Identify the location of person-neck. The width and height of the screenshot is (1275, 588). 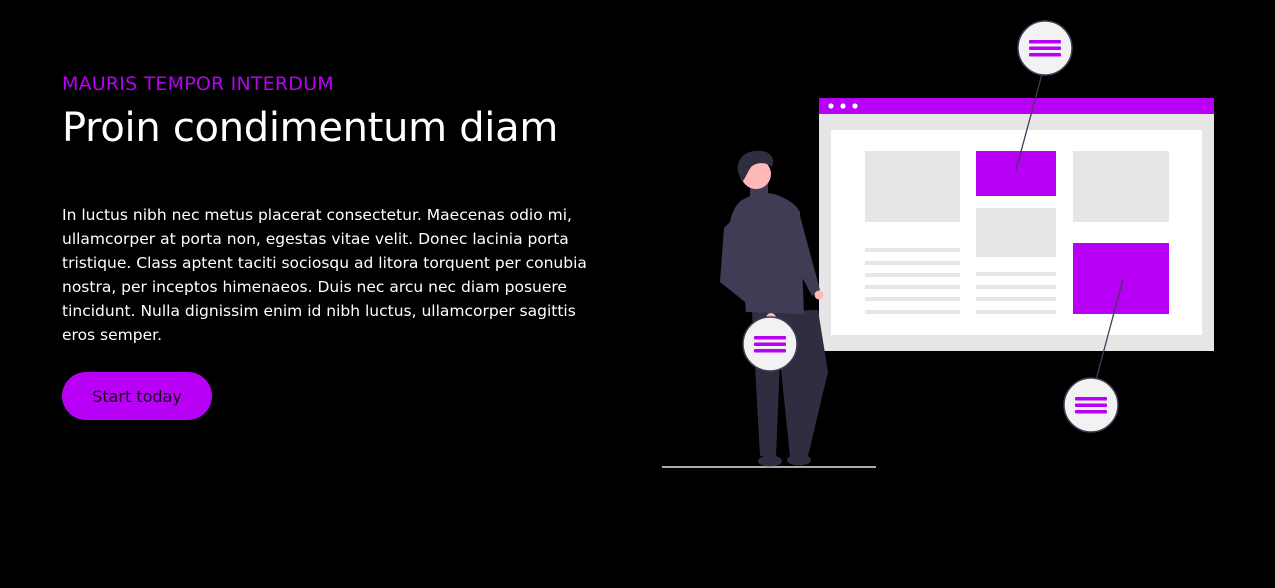
(759, 189).